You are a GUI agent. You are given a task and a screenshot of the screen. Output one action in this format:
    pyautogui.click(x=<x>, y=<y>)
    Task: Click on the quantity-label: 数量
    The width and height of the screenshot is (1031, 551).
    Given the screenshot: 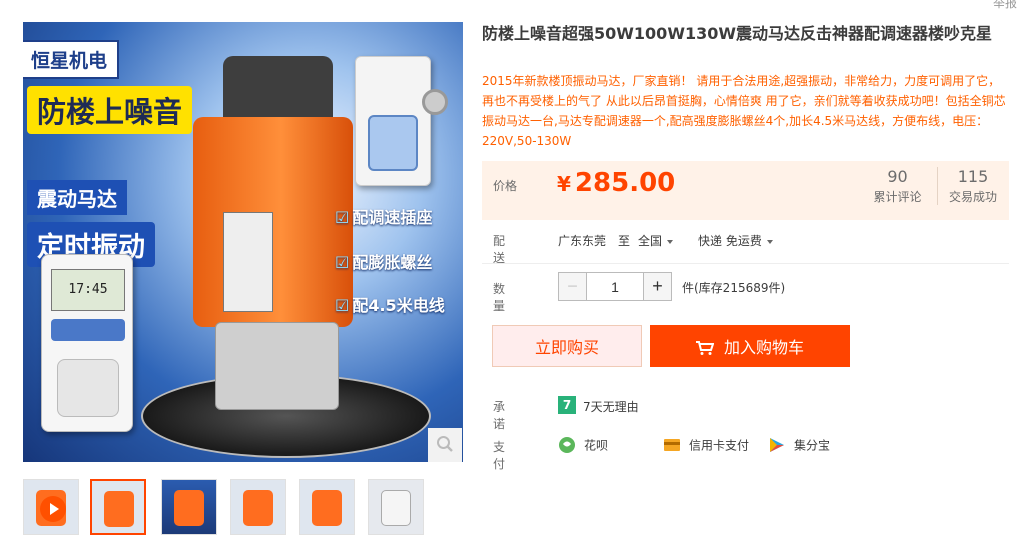 What is the action you would take?
    pyautogui.click(x=499, y=297)
    